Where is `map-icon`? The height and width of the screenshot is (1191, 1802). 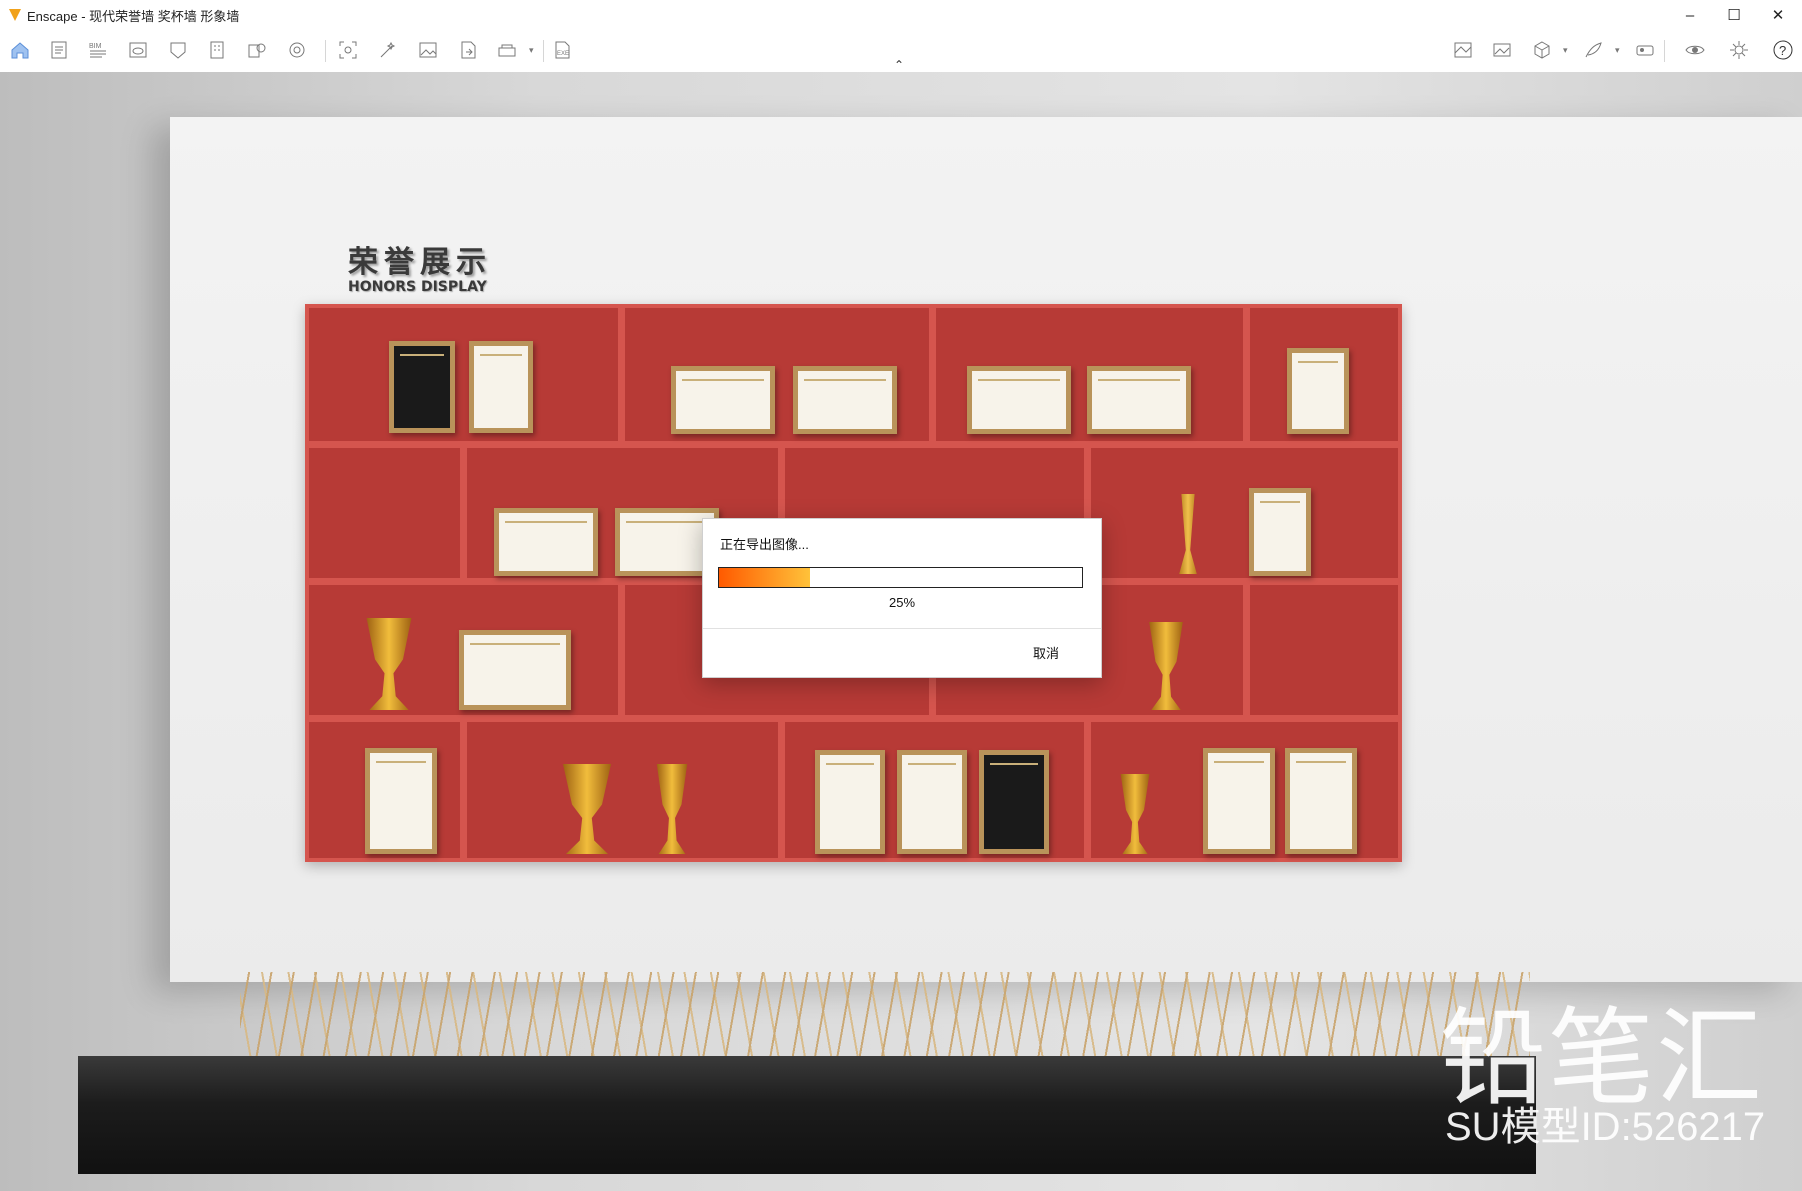
map-icon is located at coordinates (1463, 50).